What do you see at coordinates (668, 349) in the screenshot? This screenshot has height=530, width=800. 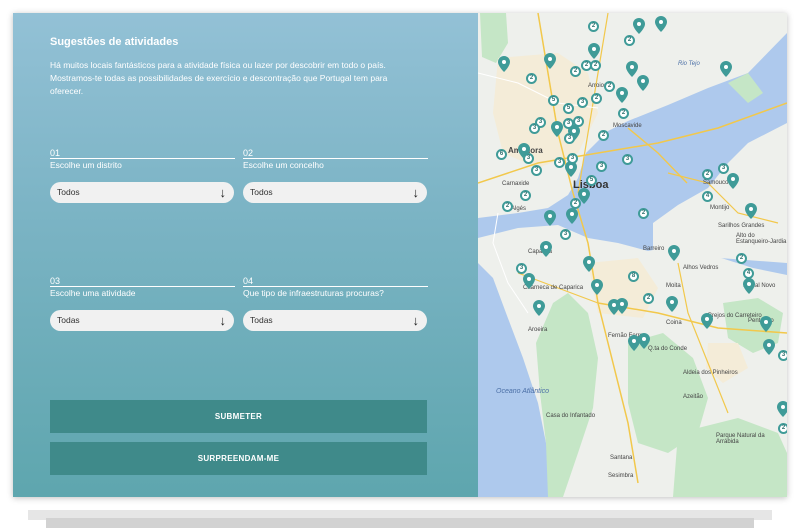 I see `map-label-quinta-conde: Q.ta do Conde` at bounding box center [668, 349].